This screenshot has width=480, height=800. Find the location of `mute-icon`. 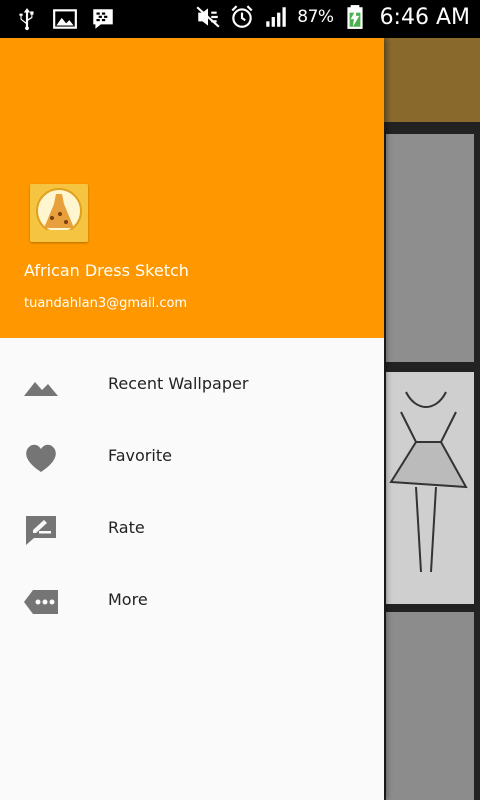

mute-icon is located at coordinates (208, 17).